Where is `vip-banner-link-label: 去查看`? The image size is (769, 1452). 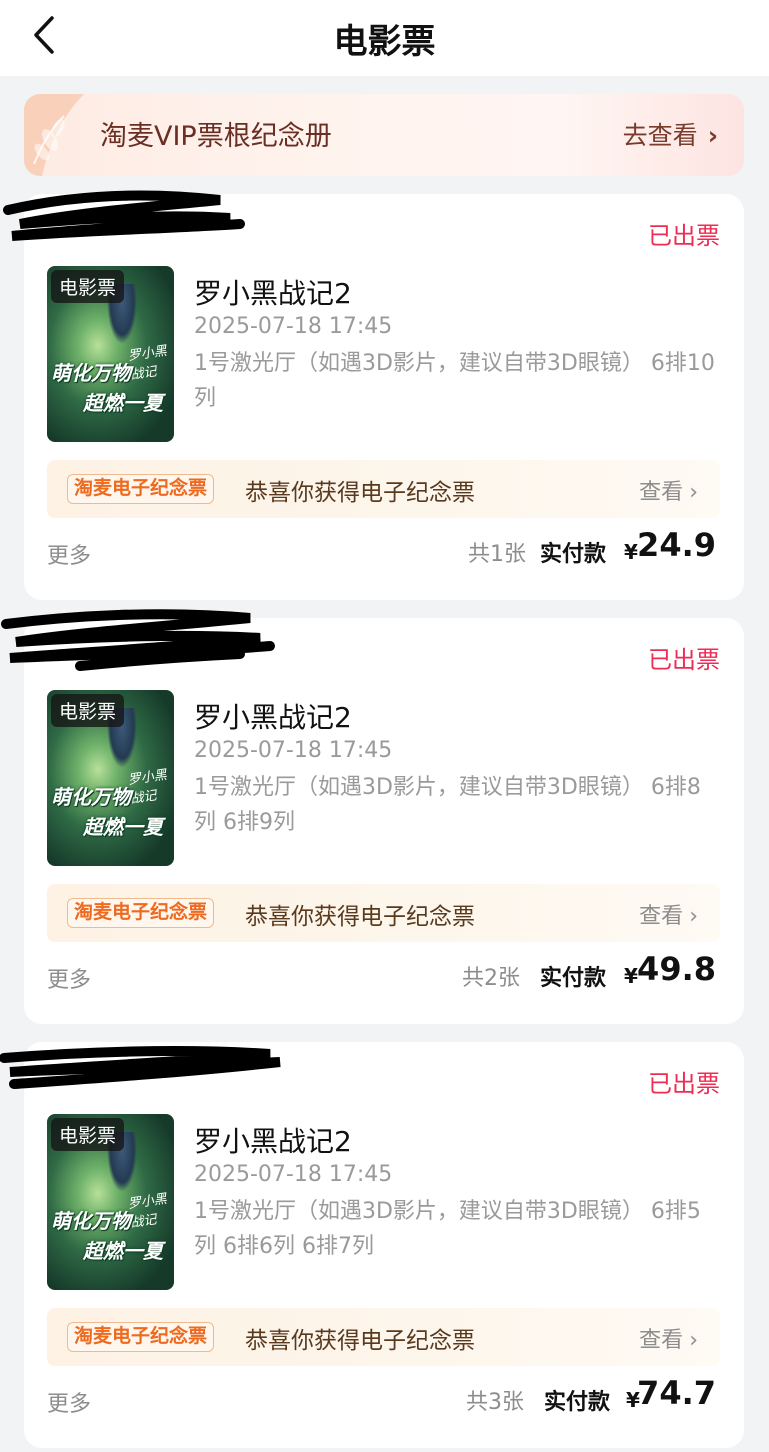
vip-banner-link-label: 去查看 is located at coordinates (660, 135).